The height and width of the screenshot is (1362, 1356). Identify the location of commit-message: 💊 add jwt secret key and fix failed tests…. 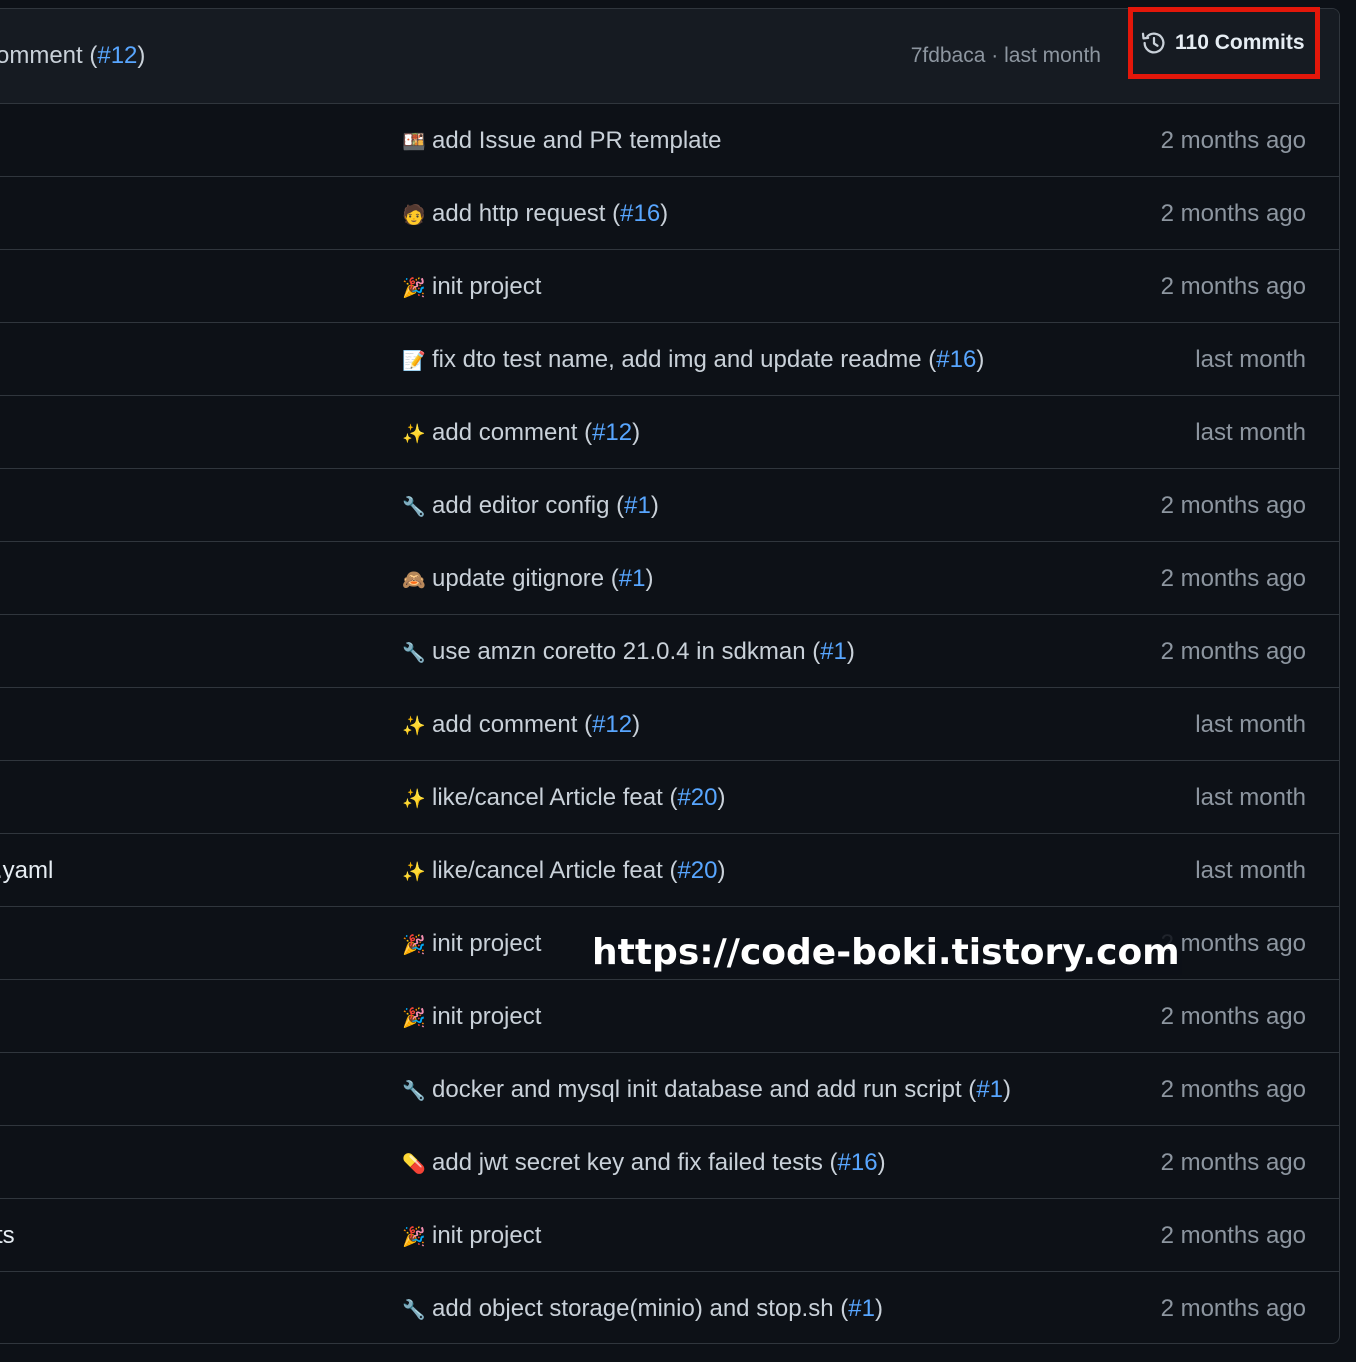
(644, 1163).